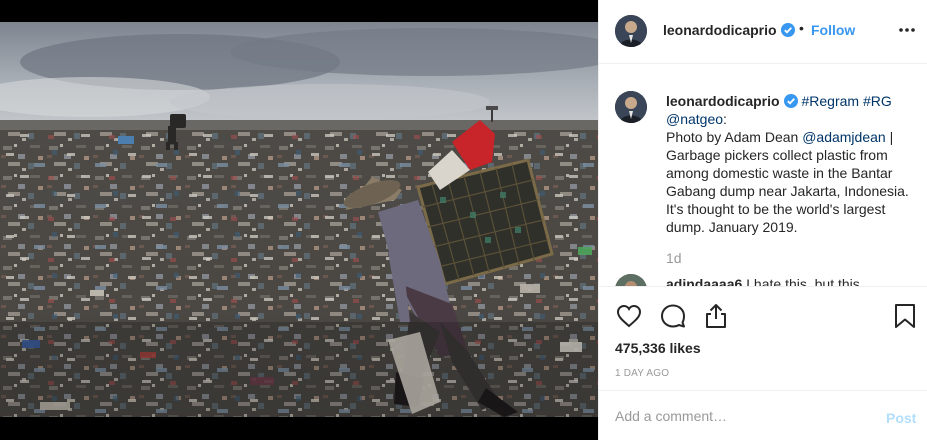 Image resolution: width=927 pixels, height=440 pixels. Describe the element at coordinates (907, 30) in the screenshot. I see `more-options-icon` at that location.